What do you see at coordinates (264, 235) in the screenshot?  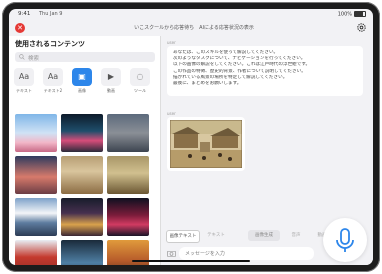 I see `image-generate-button: 画像生成` at bounding box center [264, 235].